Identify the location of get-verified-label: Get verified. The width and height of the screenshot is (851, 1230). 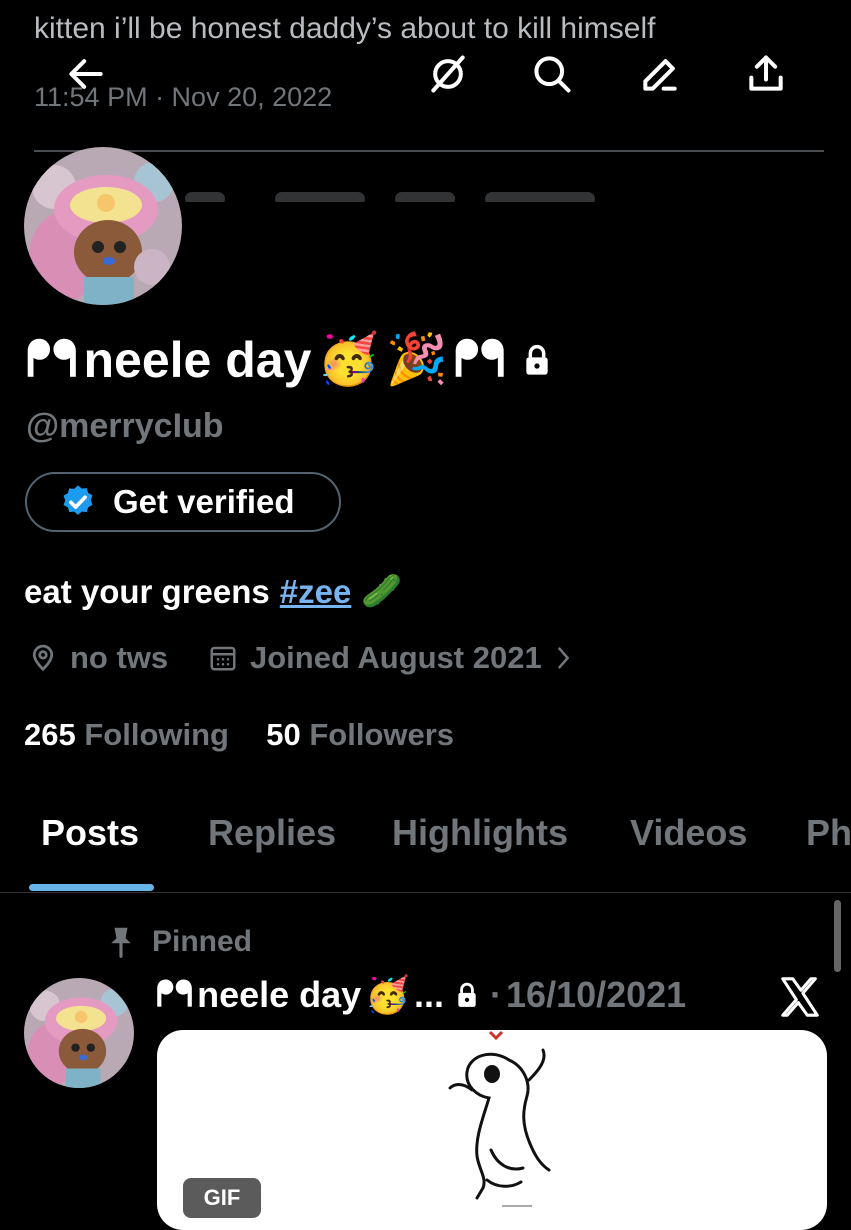
(204, 501).